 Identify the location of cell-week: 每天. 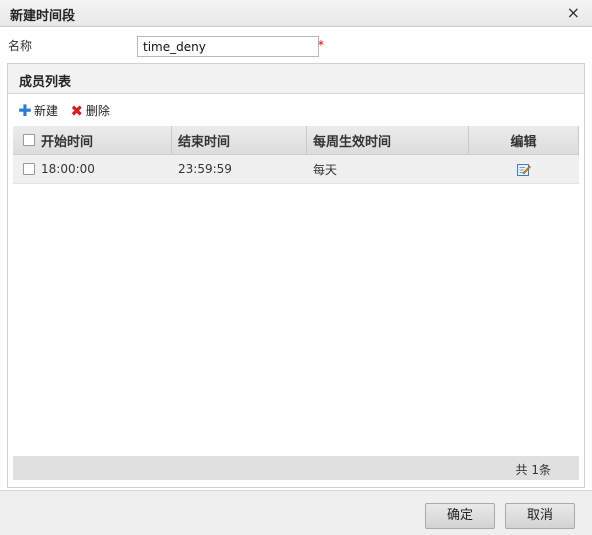
(325, 169).